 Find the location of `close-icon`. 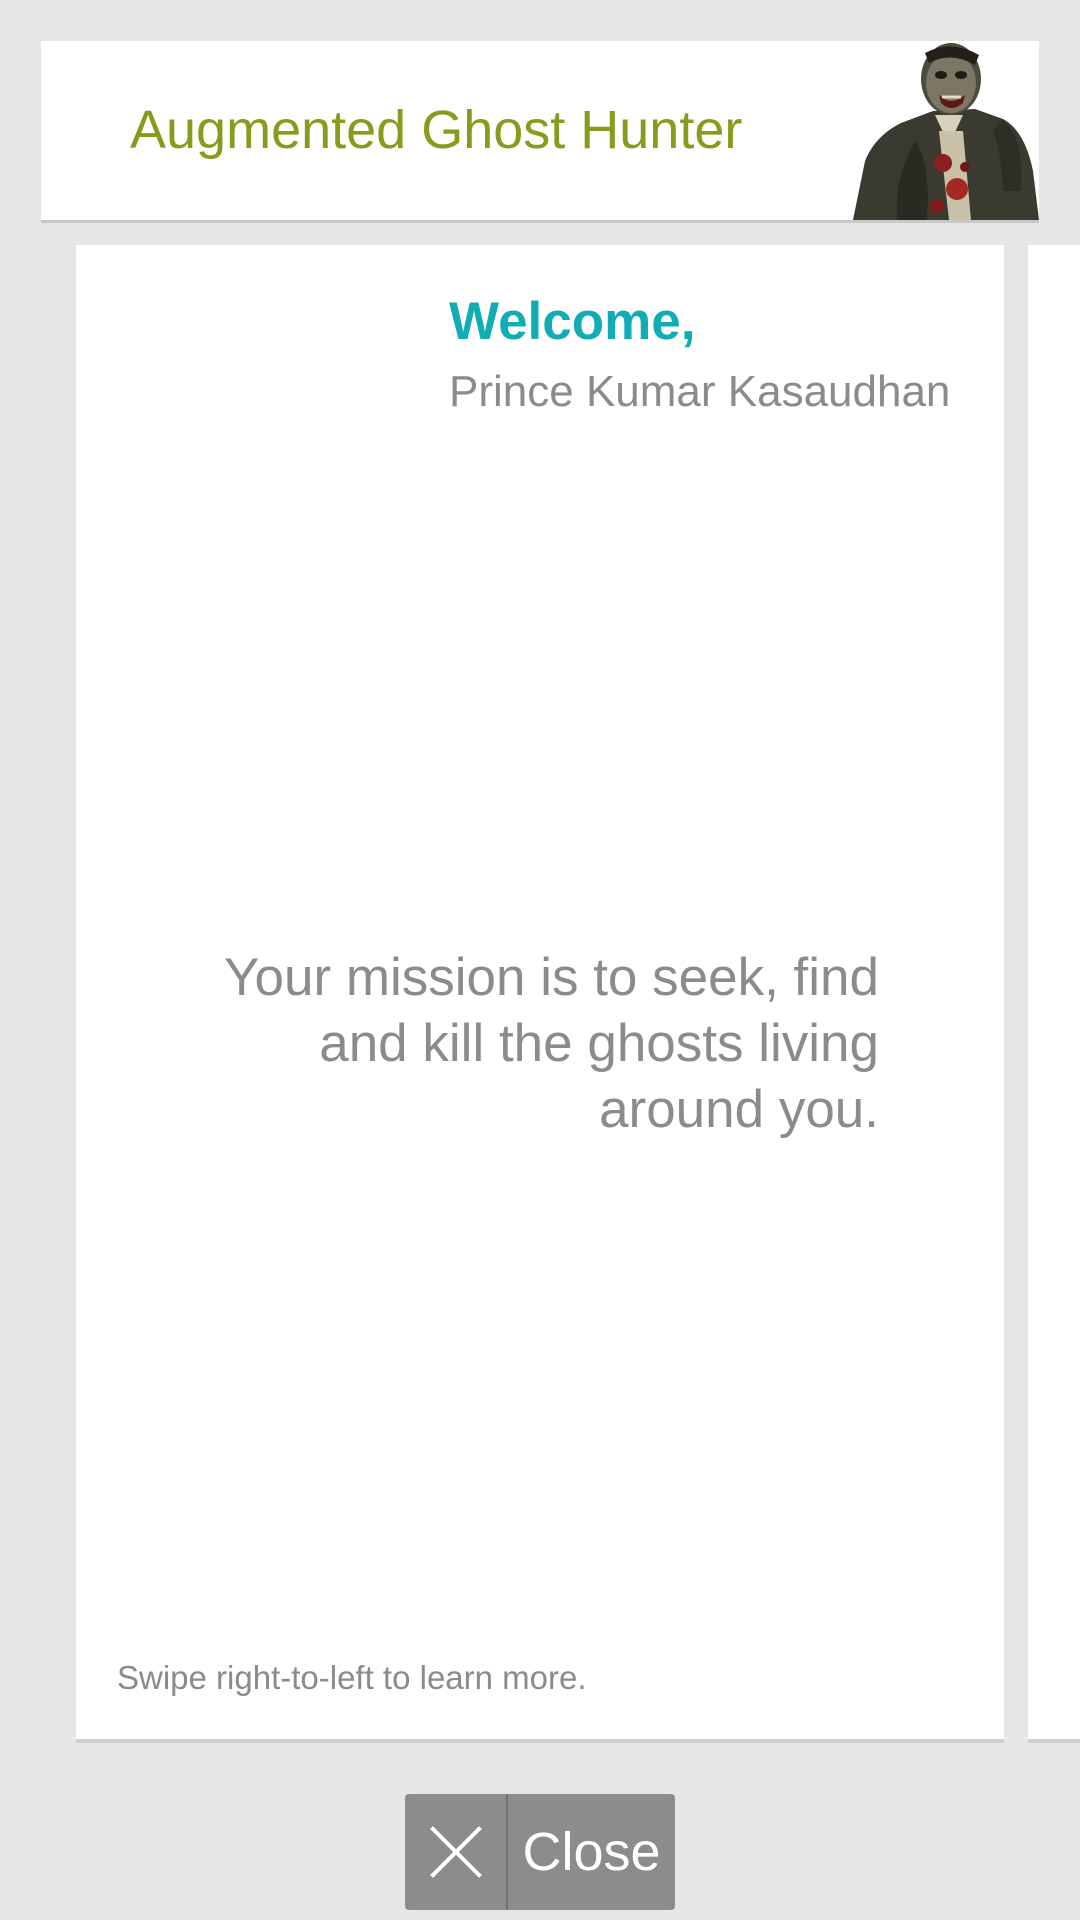

close-icon is located at coordinates (456, 1852).